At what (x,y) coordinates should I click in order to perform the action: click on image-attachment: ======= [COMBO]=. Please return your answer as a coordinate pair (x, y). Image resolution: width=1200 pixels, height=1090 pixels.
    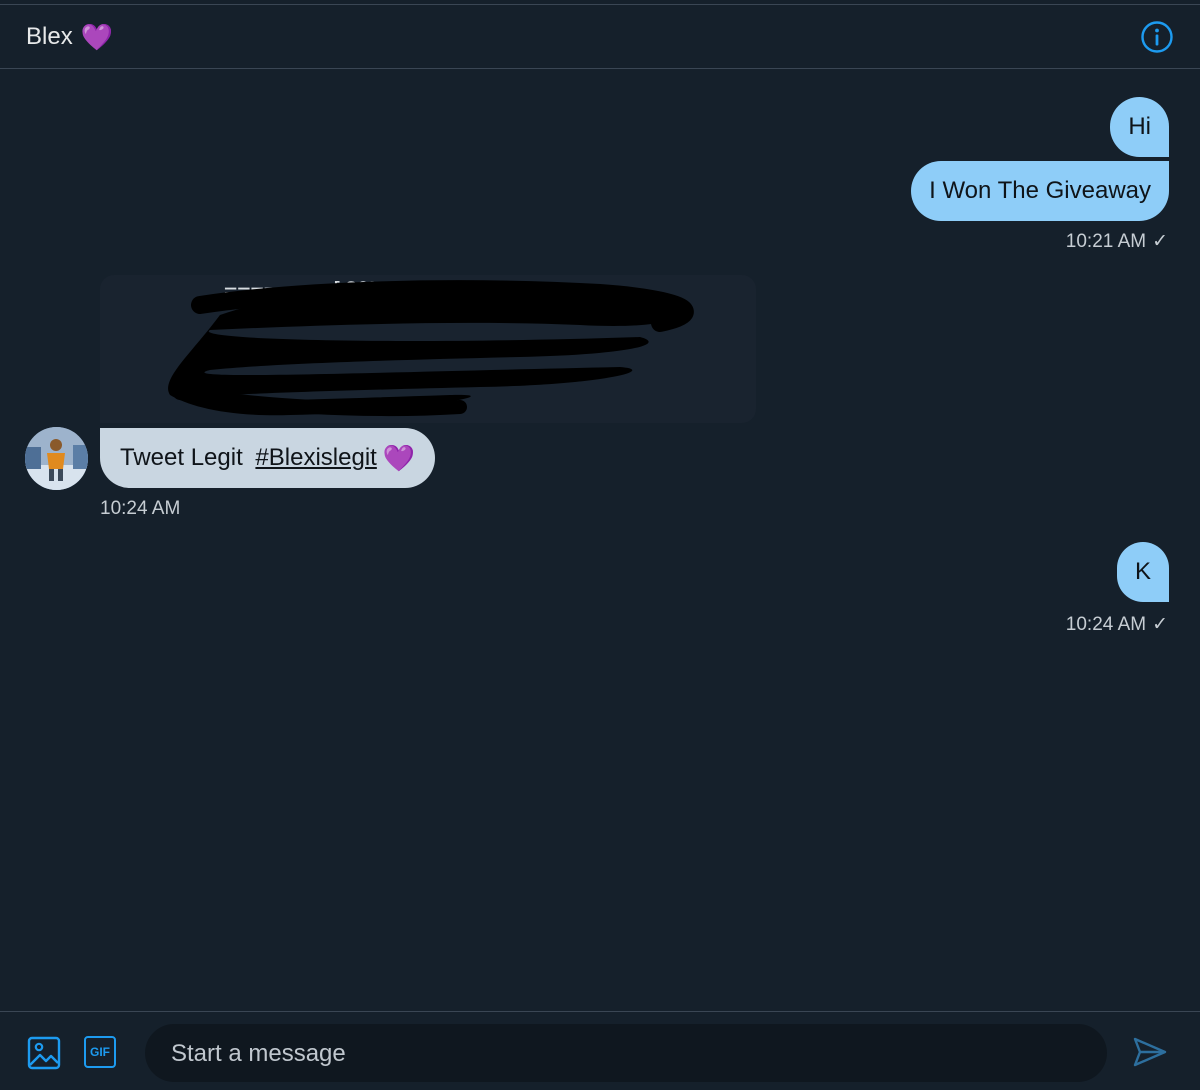
    Looking at the image, I should click on (428, 349).